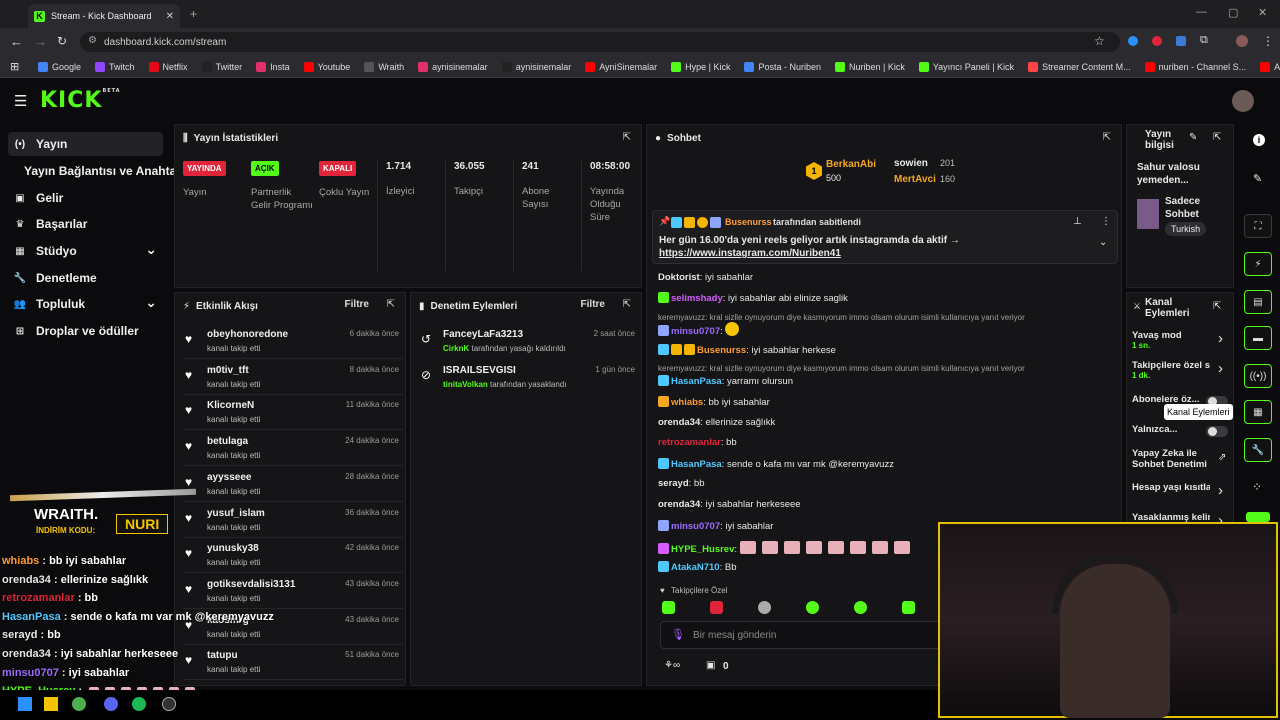  What do you see at coordinates (1262, 12) in the screenshot?
I see `close-window-icon: ✕` at bounding box center [1262, 12].